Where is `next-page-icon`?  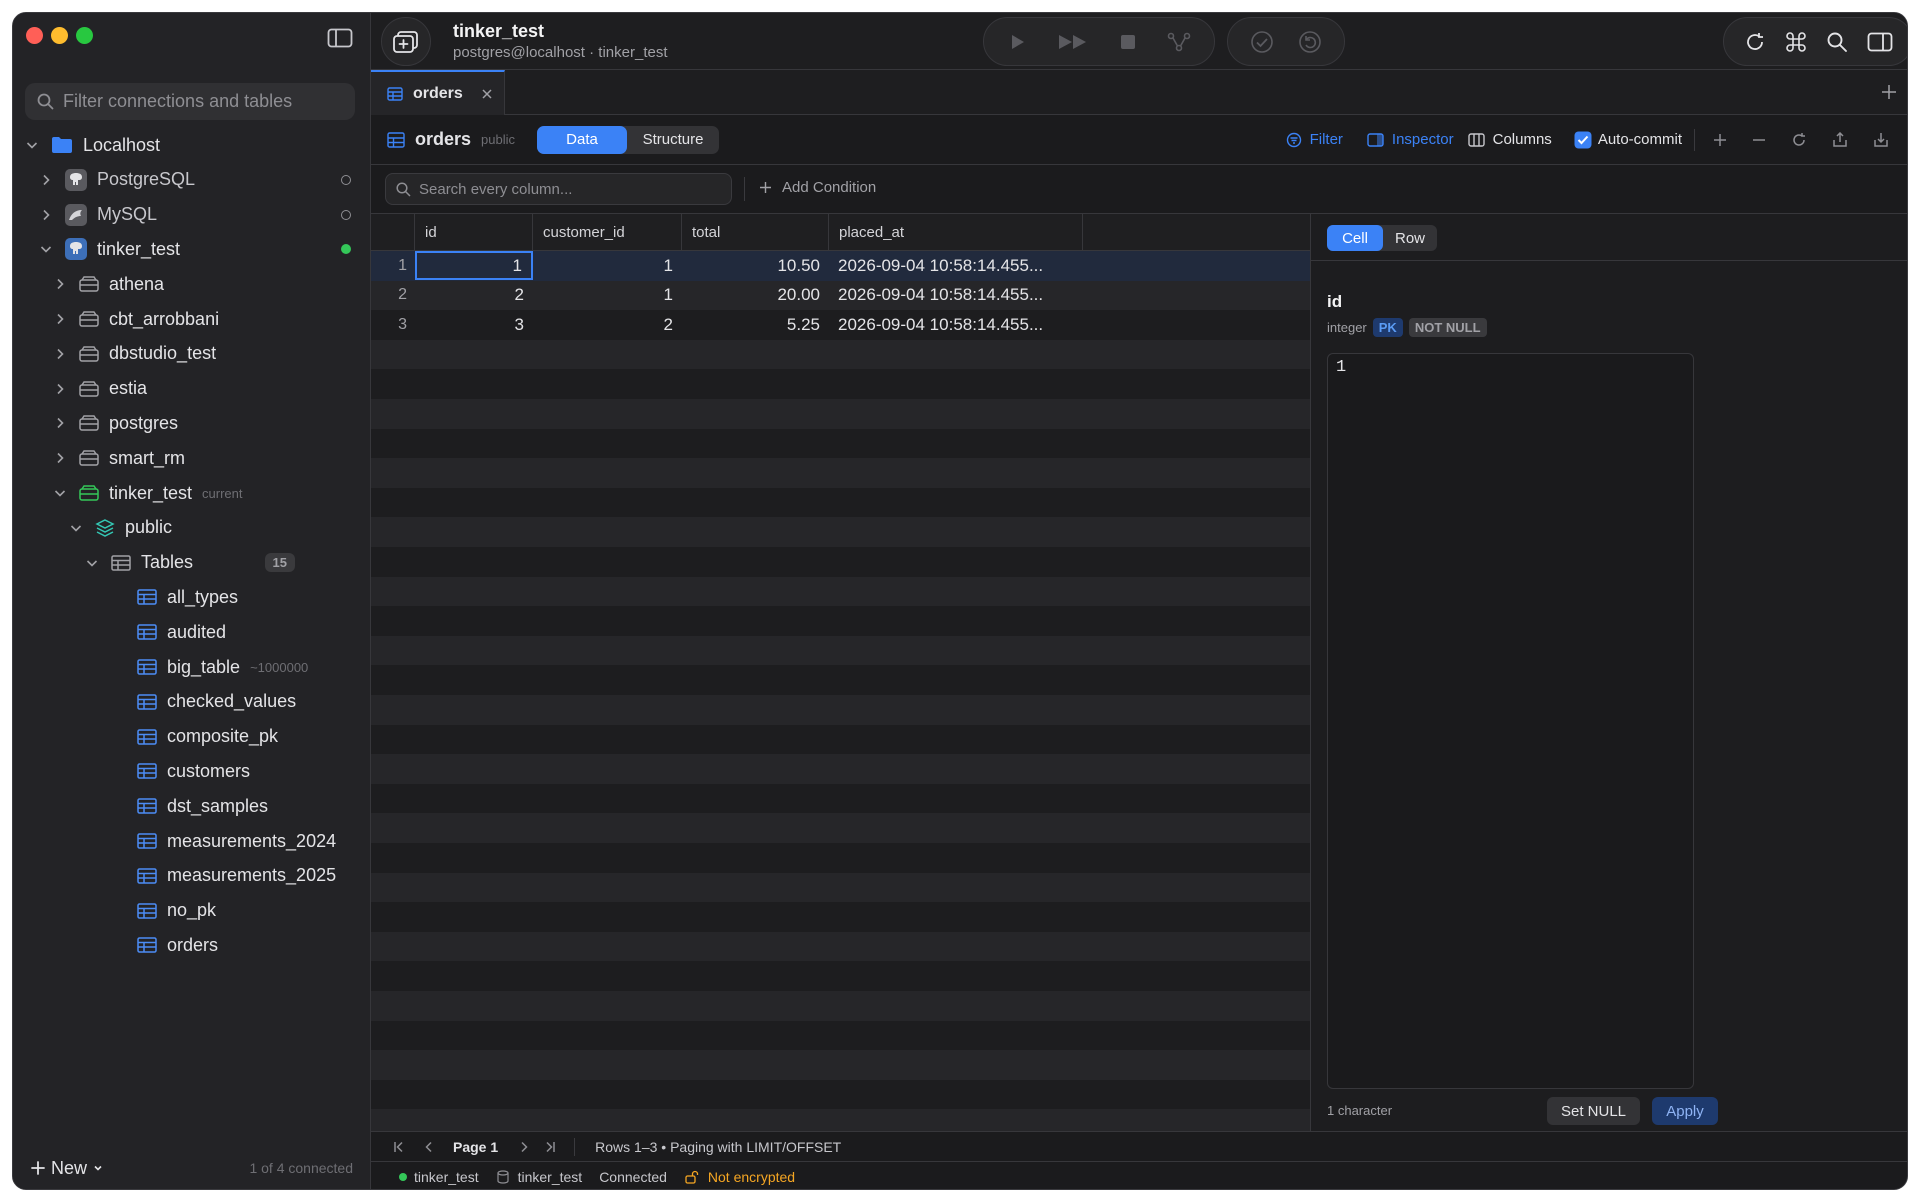 next-page-icon is located at coordinates (524, 1147).